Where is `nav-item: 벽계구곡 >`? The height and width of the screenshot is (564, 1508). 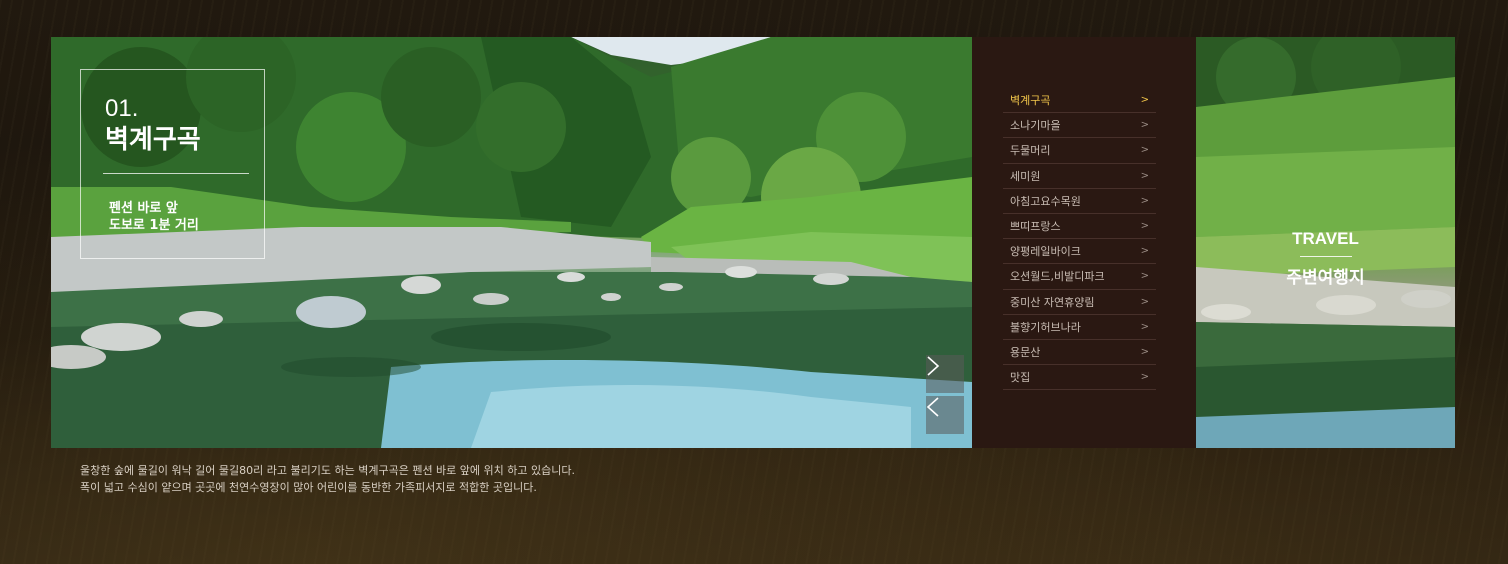 nav-item: 벽계구곡 > is located at coordinates (1079, 101).